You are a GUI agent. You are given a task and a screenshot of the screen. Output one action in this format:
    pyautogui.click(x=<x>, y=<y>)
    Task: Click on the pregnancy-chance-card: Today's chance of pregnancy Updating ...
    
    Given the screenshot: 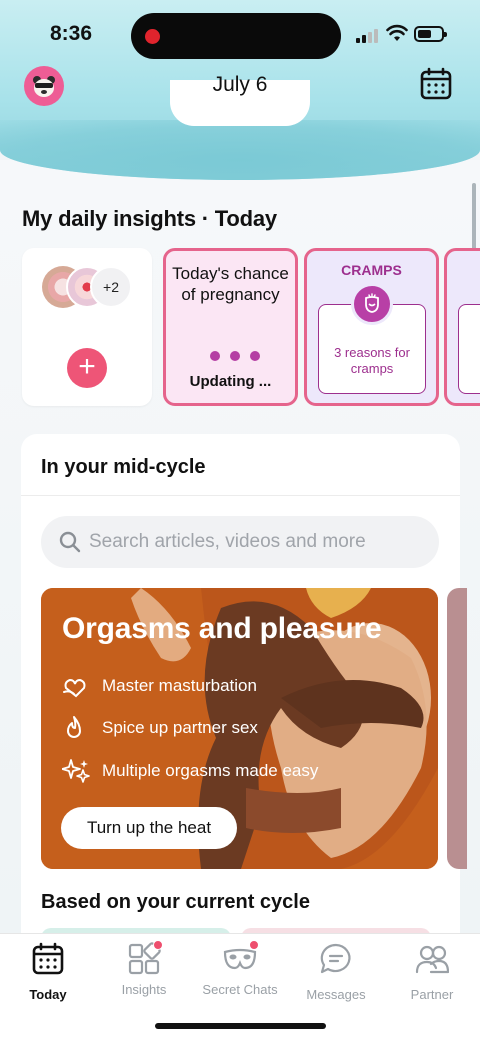 What is the action you would take?
    pyautogui.click(x=230, y=327)
    